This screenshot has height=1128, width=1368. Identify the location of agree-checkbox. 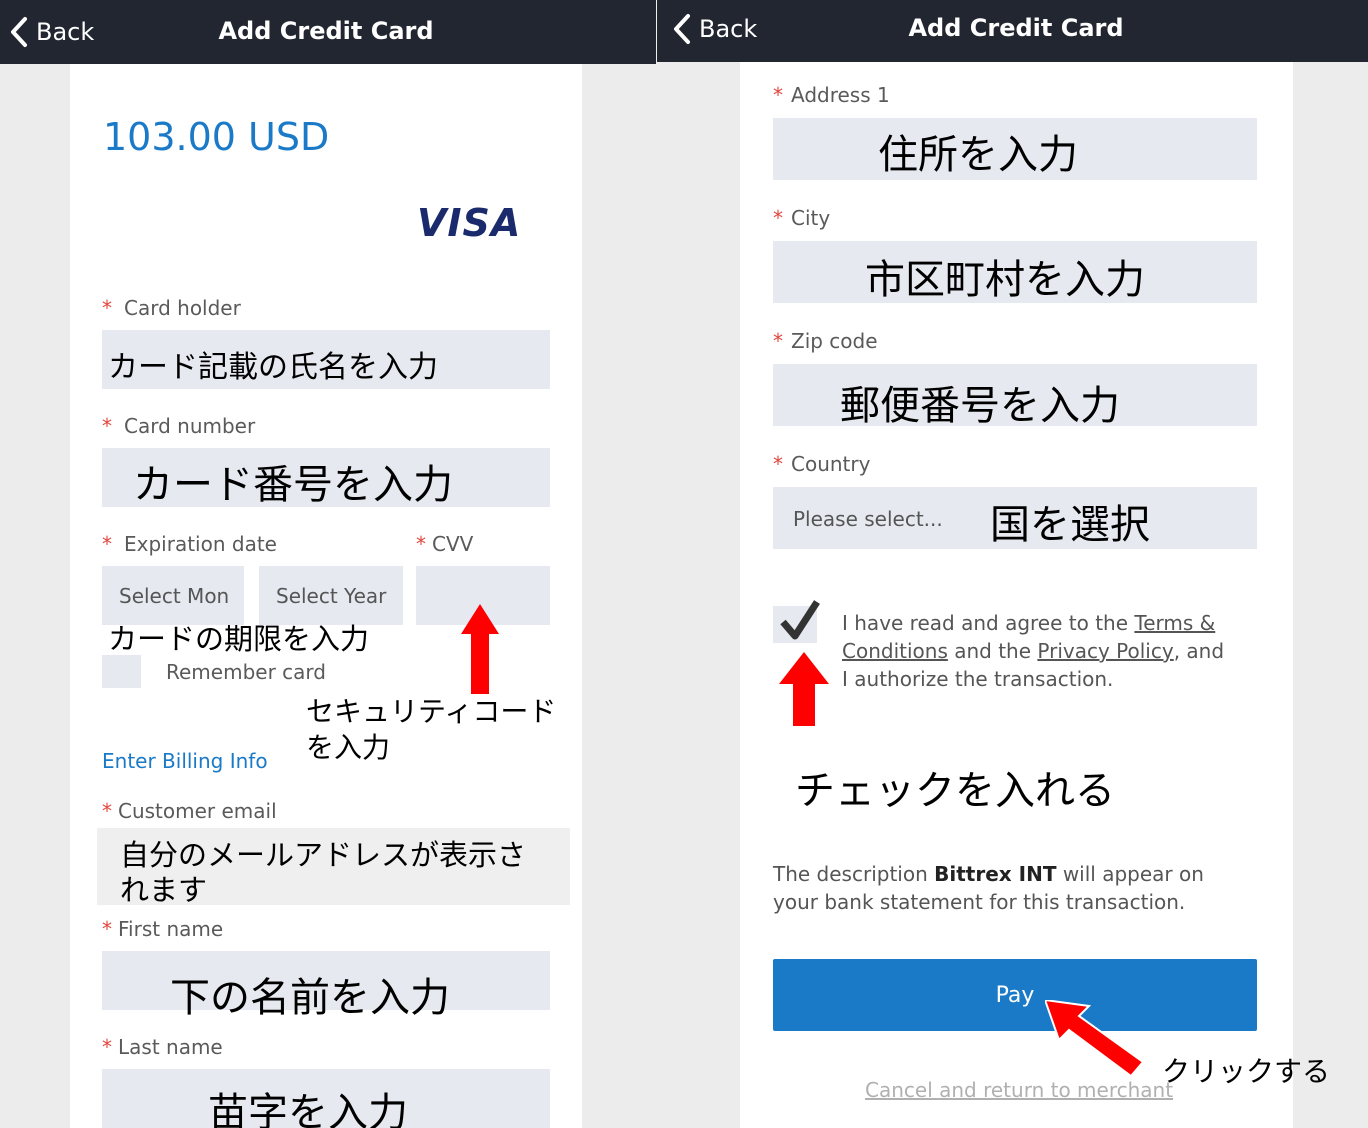
(796, 621).